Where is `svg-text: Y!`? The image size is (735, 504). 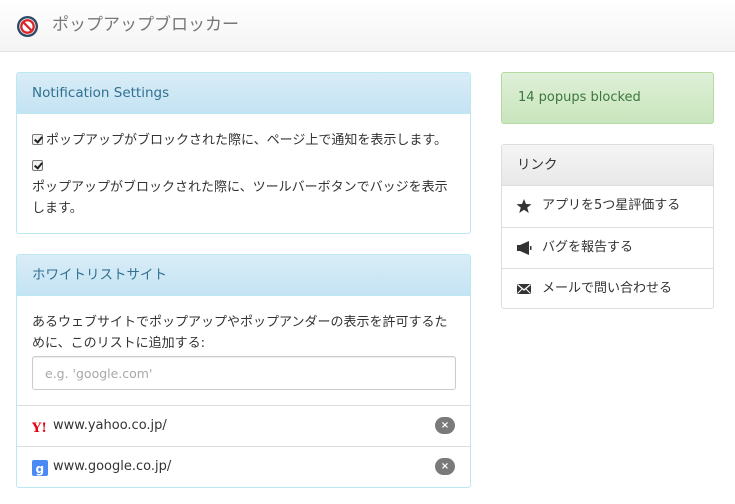
svg-text: Y! is located at coordinates (39, 428).